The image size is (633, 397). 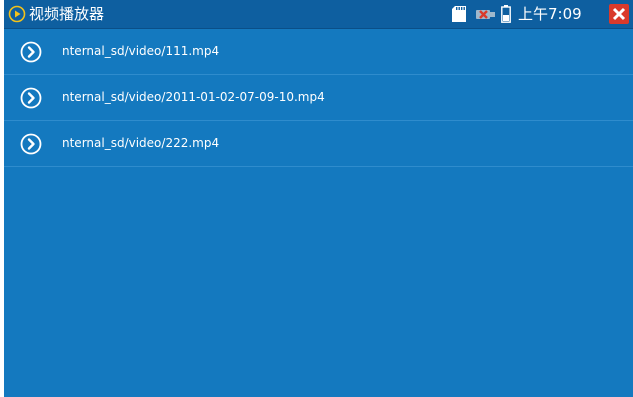 I want to click on close-button, so click(x=619, y=14).